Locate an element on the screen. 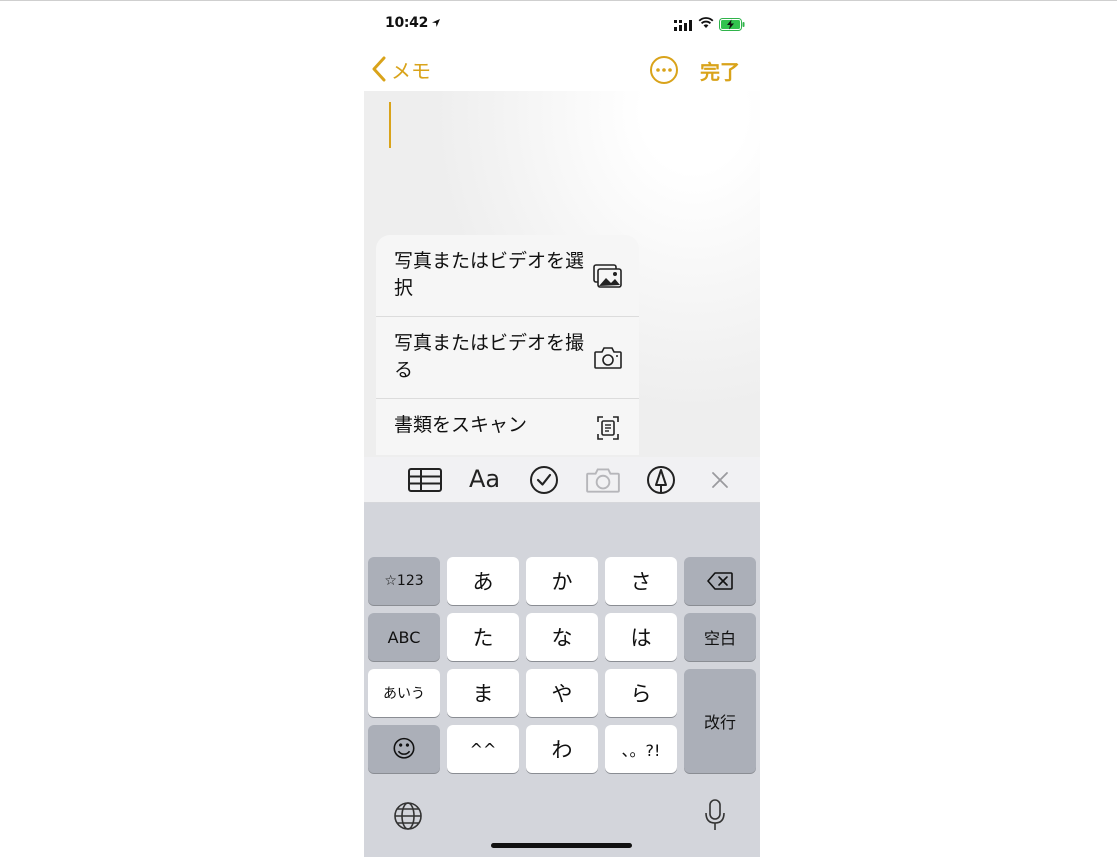 This screenshot has width=1117, height=857. emoji-key: ☺ is located at coordinates (404, 749).